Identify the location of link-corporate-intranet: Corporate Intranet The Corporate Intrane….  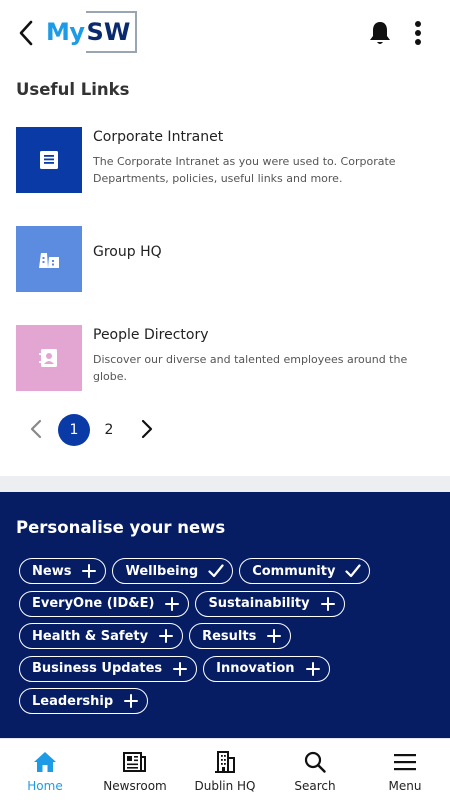
(226, 160).